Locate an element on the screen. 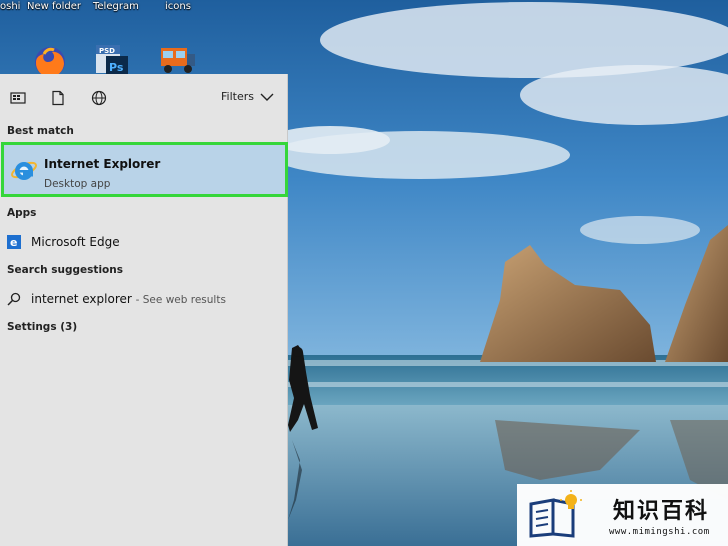 Image resolution: width=728 pixels, height=546 pixels. svg-text: Ps is located at coordinates (116, 67).